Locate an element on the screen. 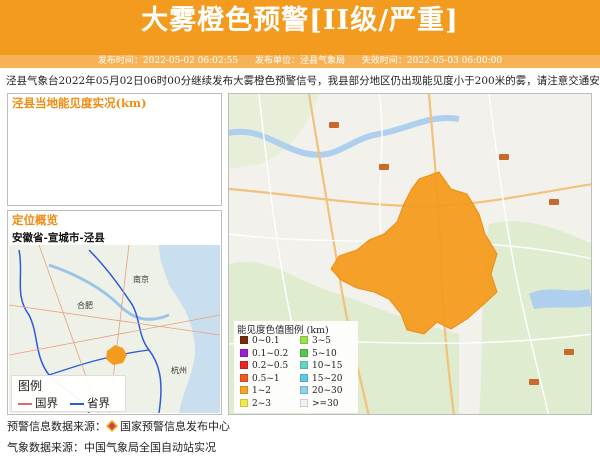 Image resolution: width=600 pixels, height=471 pixels. weather-source-line: 气象数据来源：中国气象局全国自动站实况 is located at coordinates (111, 447).